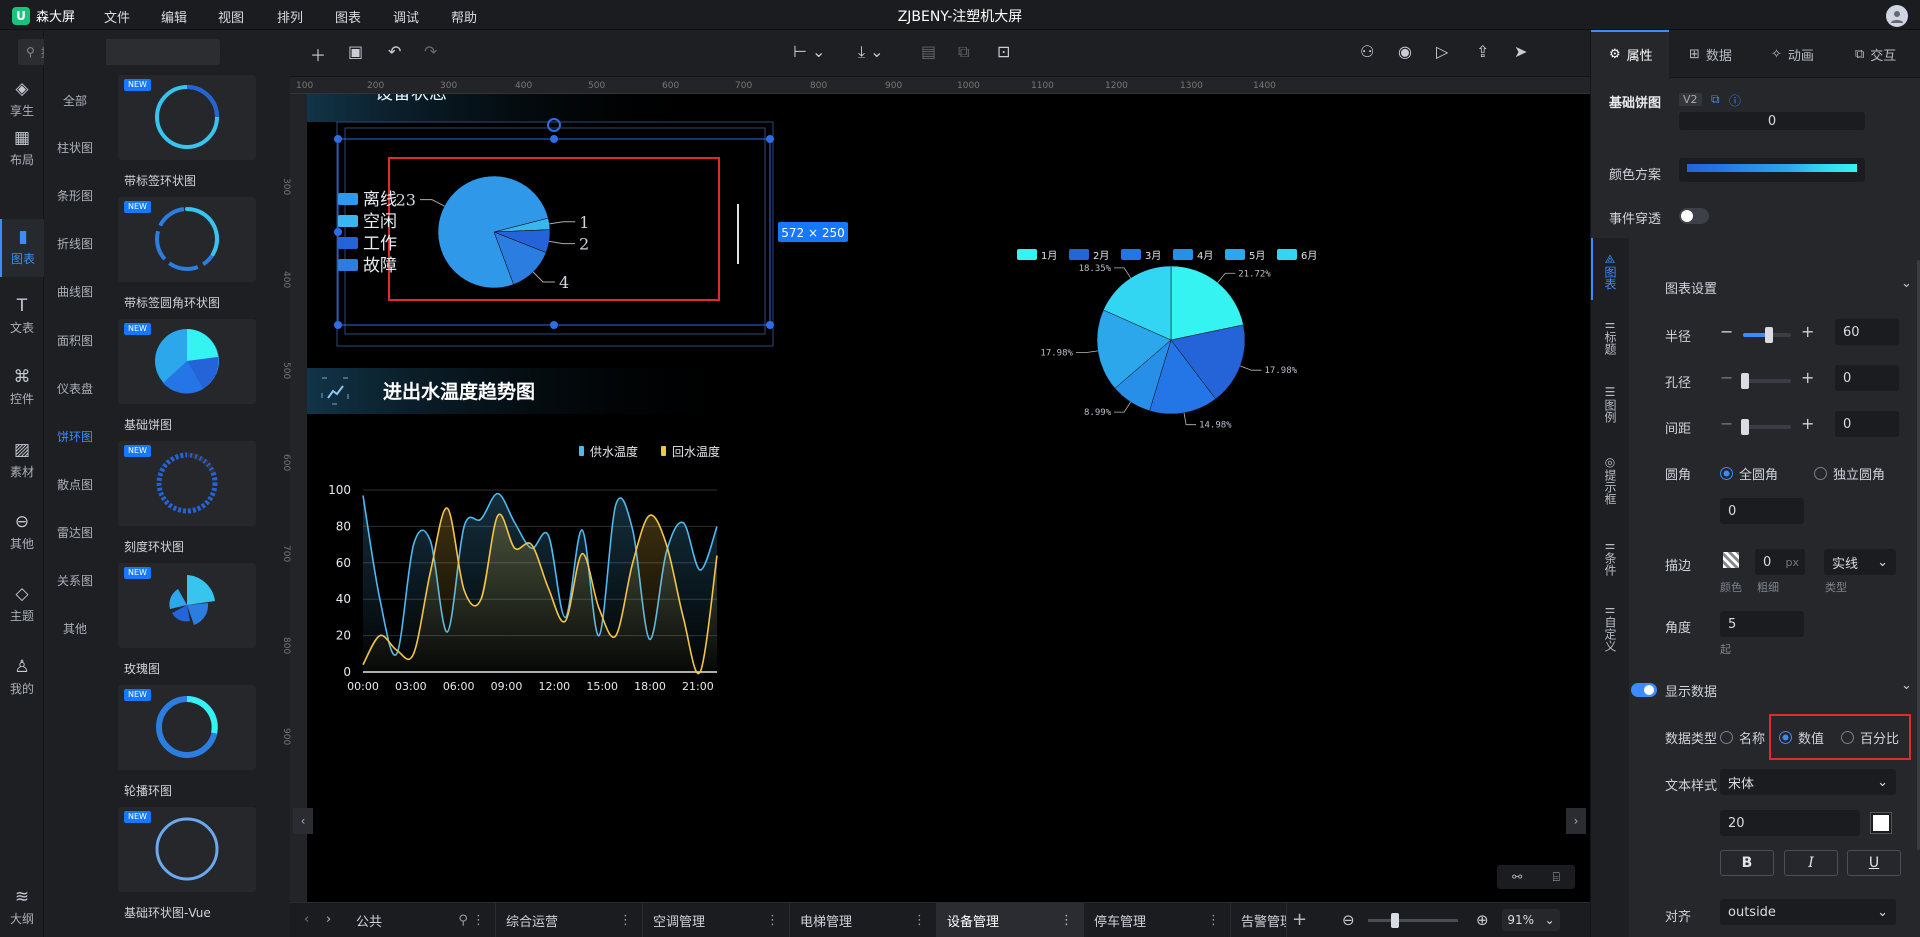 The width and height of the screenshot is (1920, 937). What do you see at coordinates (809, 51) in the screenshot?
I see `align-left-icon: ⊢ ⌄` at bounding box center [809, 51].